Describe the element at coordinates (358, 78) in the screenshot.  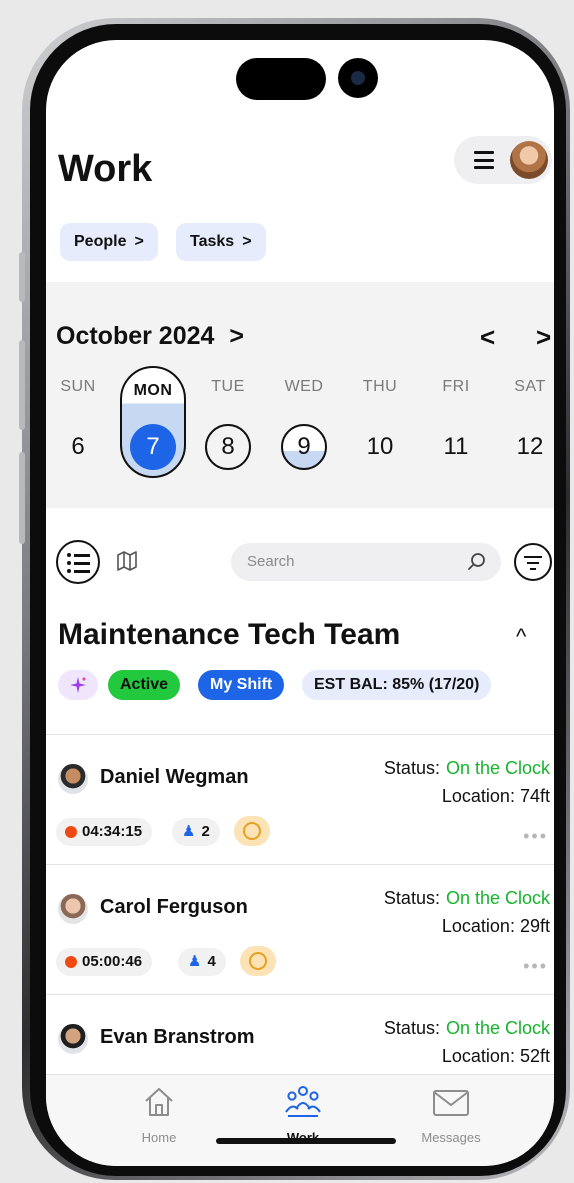
I see `front-camera` at that location.